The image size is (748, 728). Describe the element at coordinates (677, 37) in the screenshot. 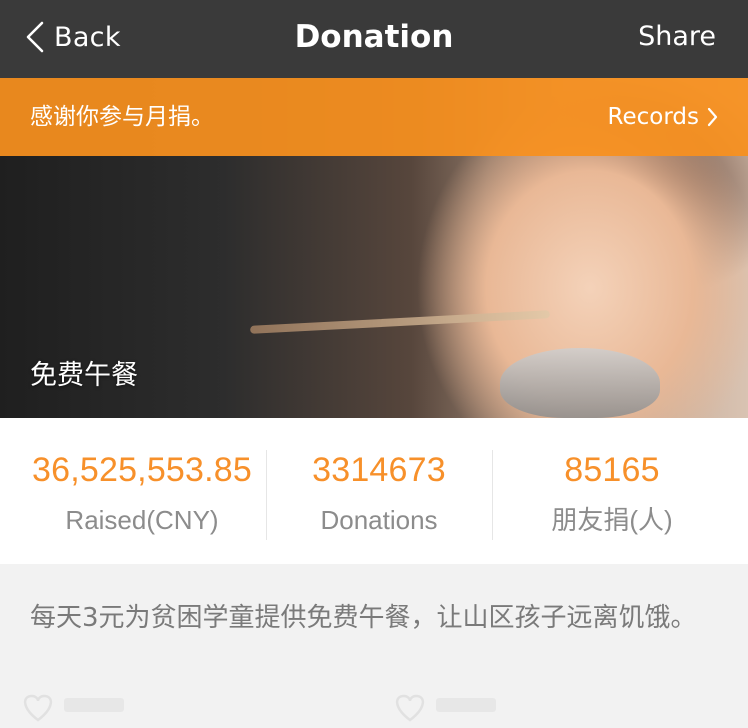

I see `share-button: Share` at that location.